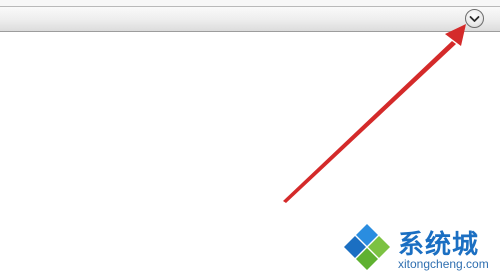  Describe the element at coordinates (439, 245) in the screenshot. I see `watermark-brand-text: 系统城` at that location.